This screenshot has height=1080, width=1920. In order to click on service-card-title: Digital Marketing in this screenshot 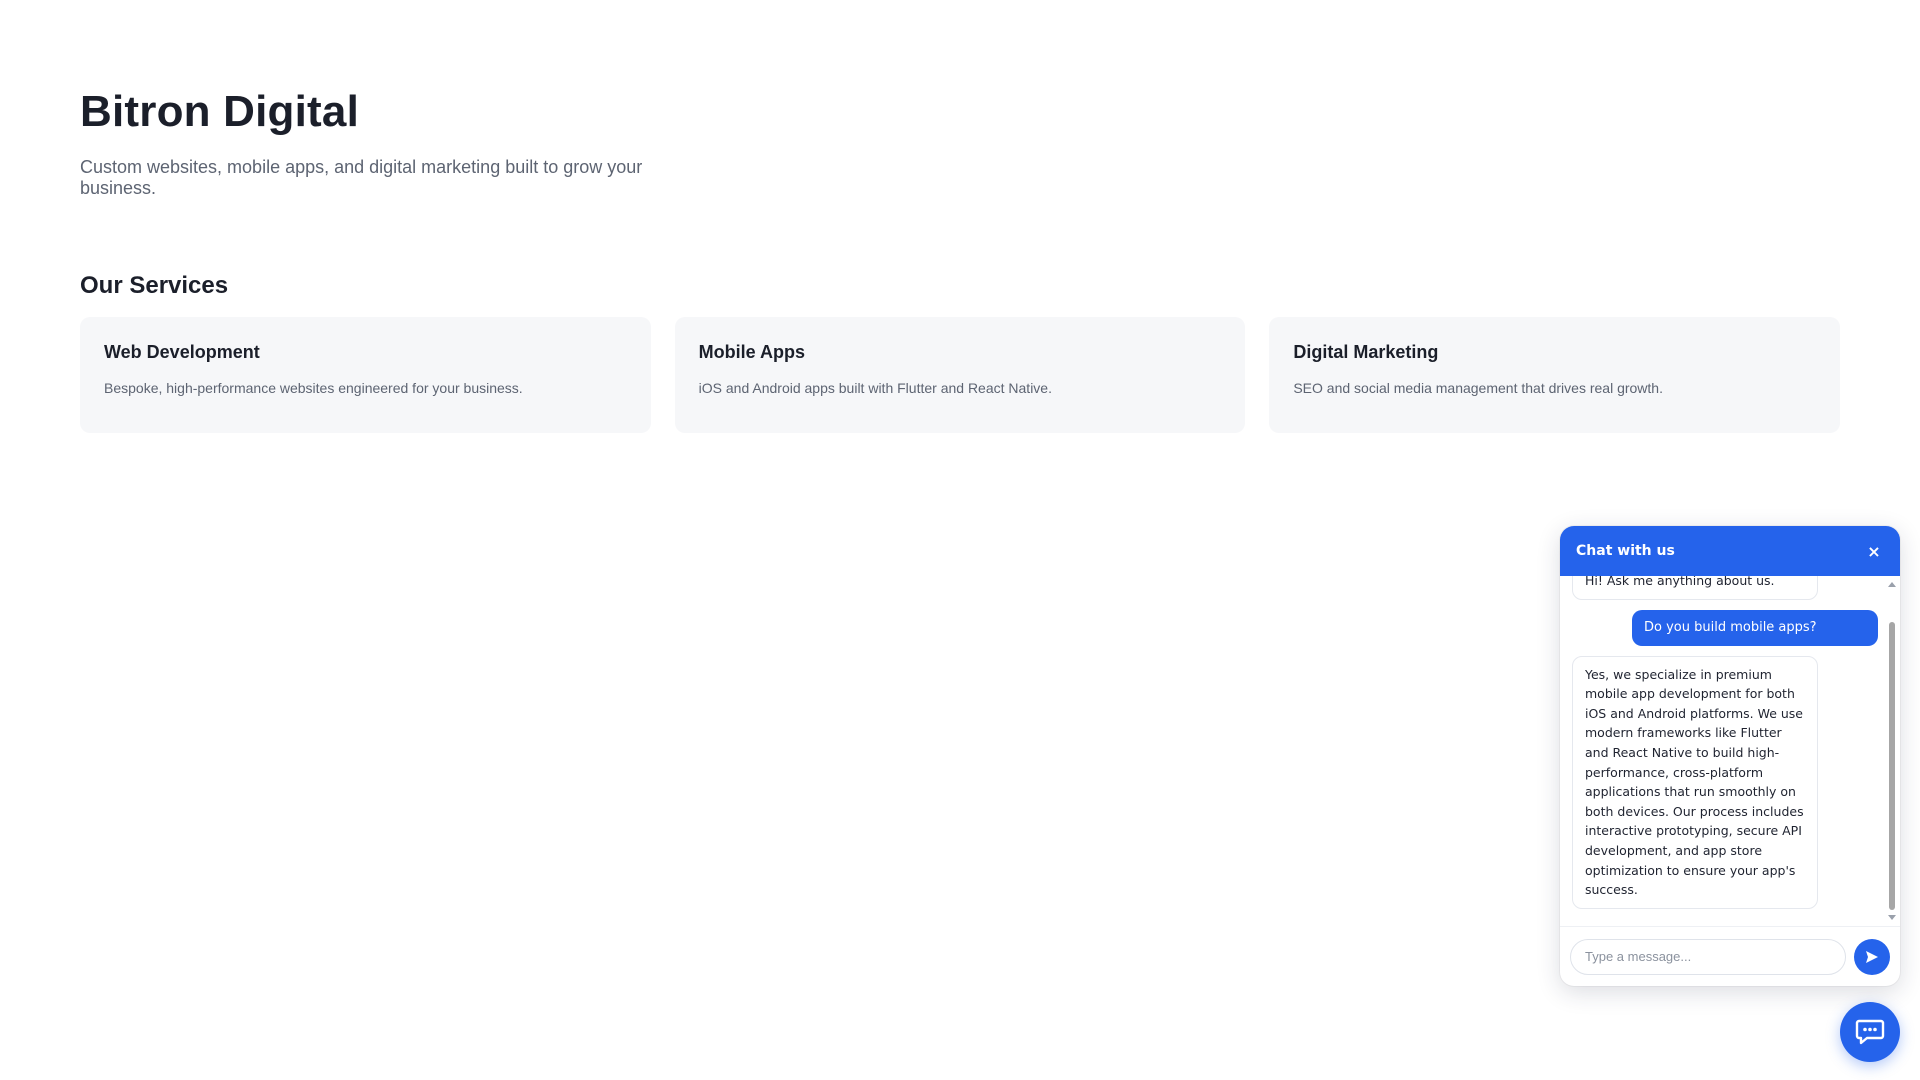, I will do `click(1366, 352)`.